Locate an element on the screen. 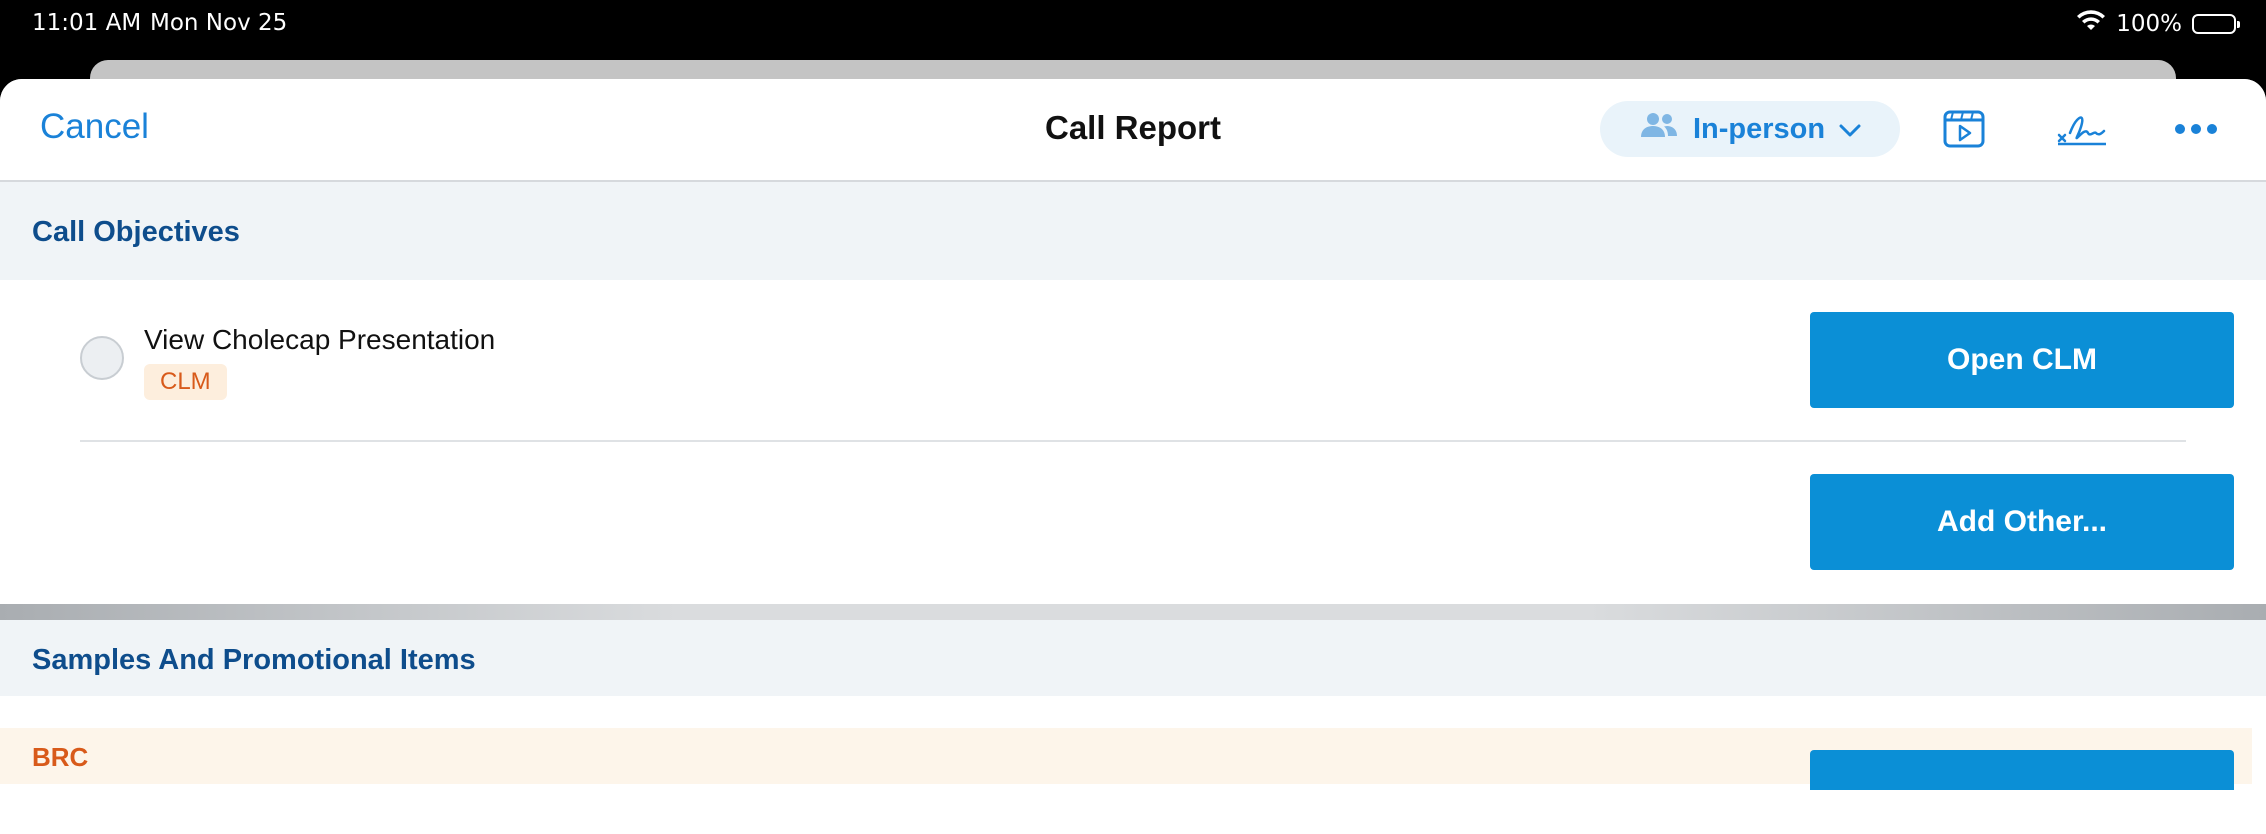  clm-badge: CLM is located at coordinates (185, 382).